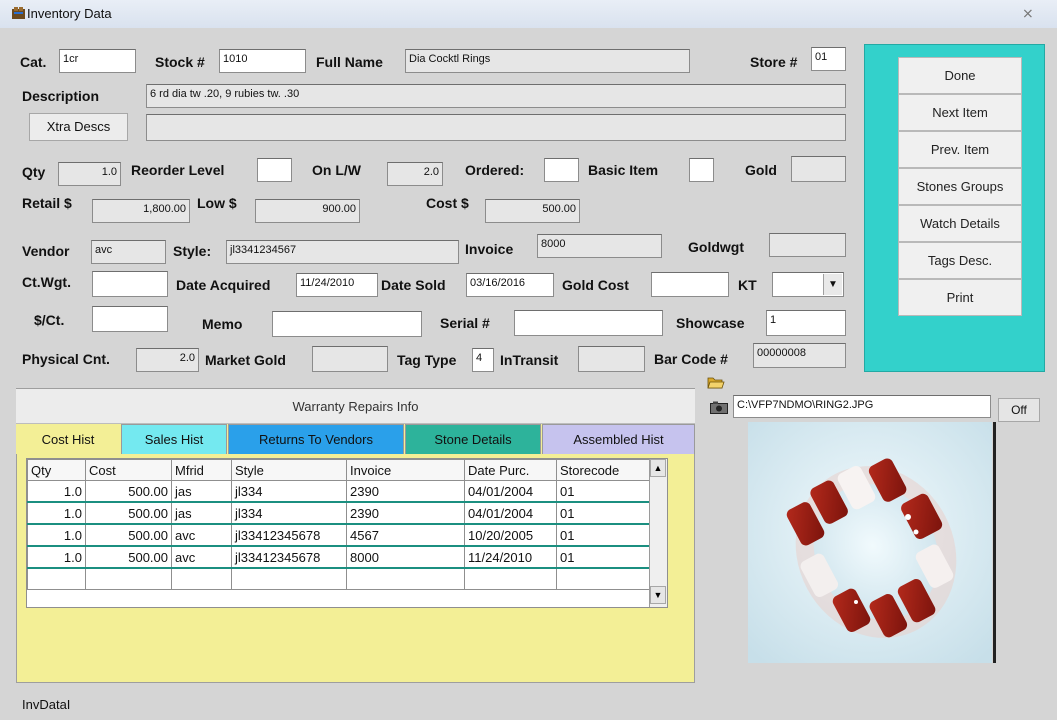 The height and width of the screenshot is (720, 1057). What do you see at coordinates (473, 439) in the screenshot?
I see `tab-stone-details: Stone Details` at bounding box center [473, 439].